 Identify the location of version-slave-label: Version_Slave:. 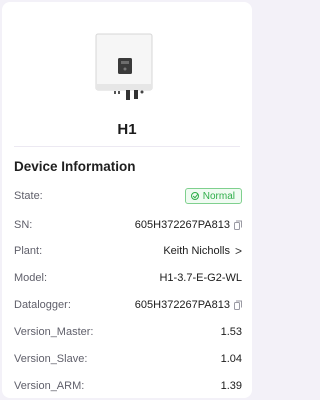
(51, 359).